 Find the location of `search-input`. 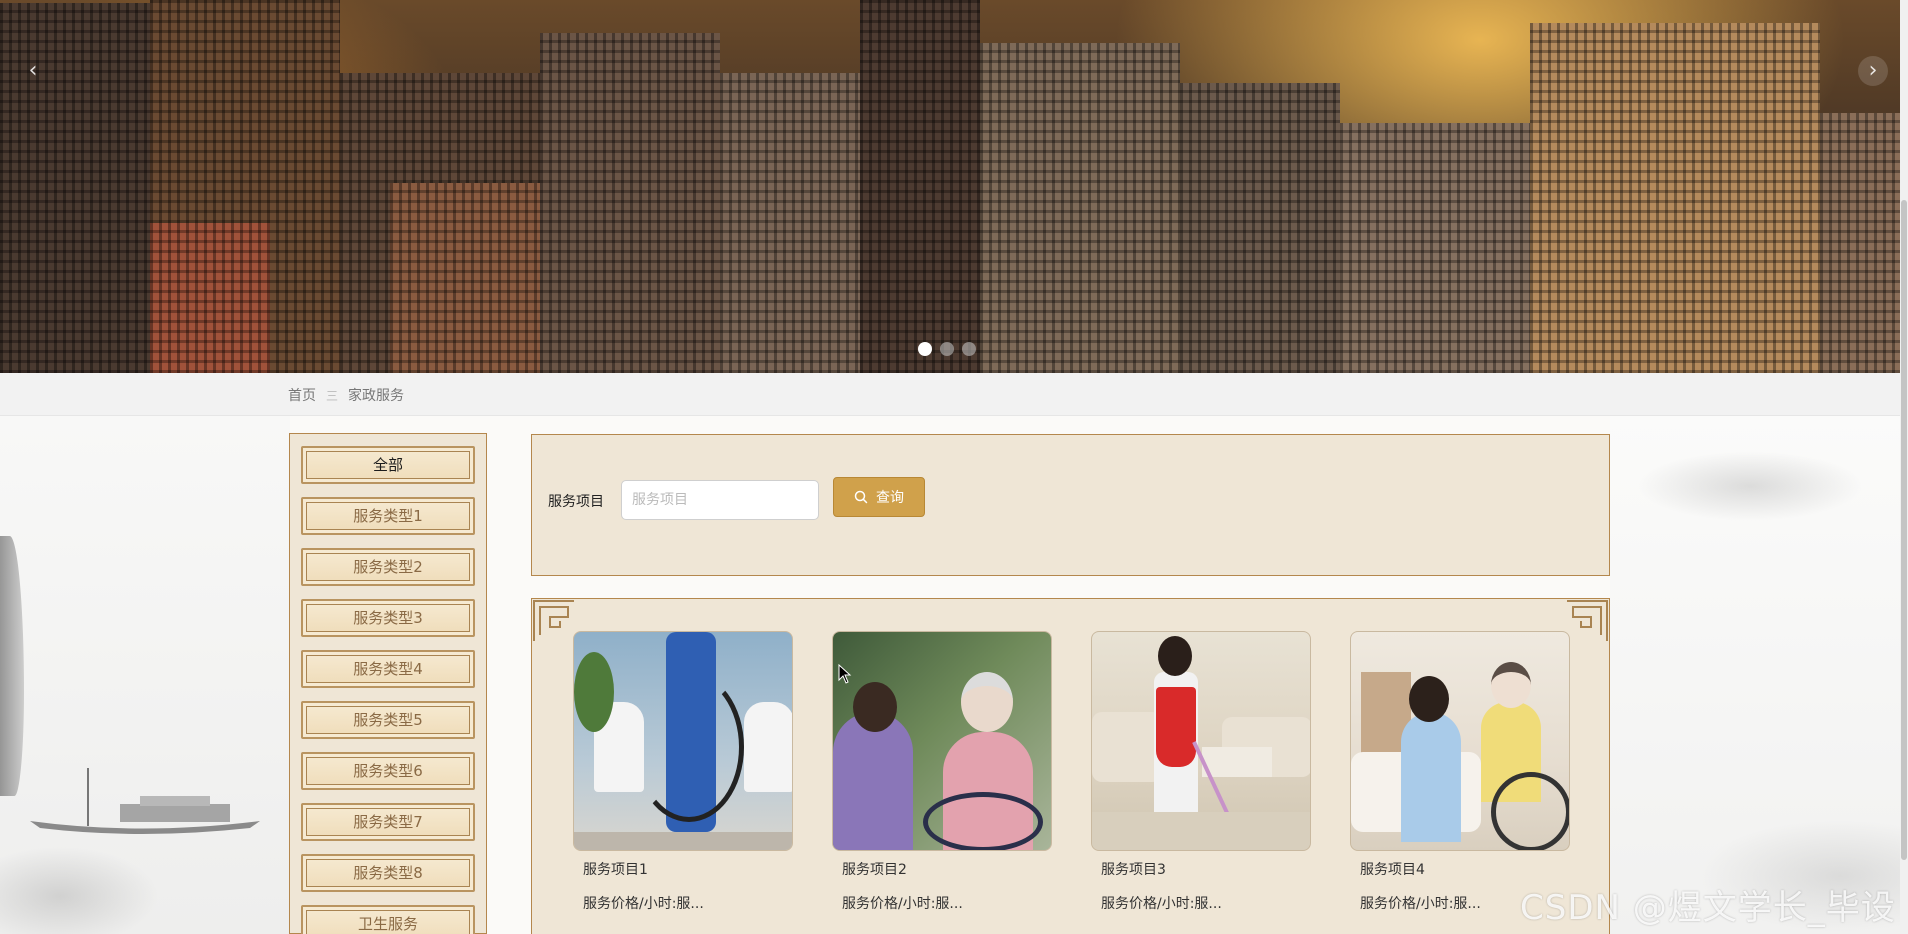

search-input is located at coordinates (720, 500).